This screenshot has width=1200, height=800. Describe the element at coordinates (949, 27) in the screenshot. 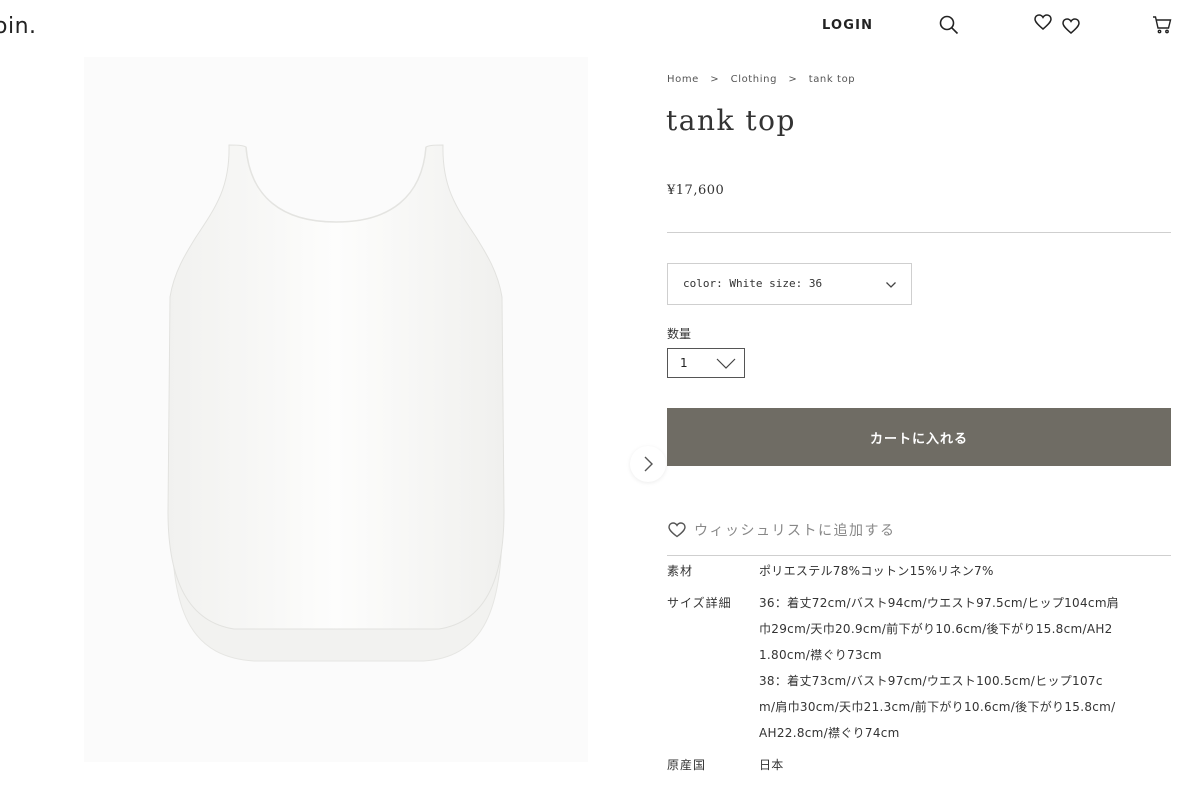

I see `search-icon` at that location.